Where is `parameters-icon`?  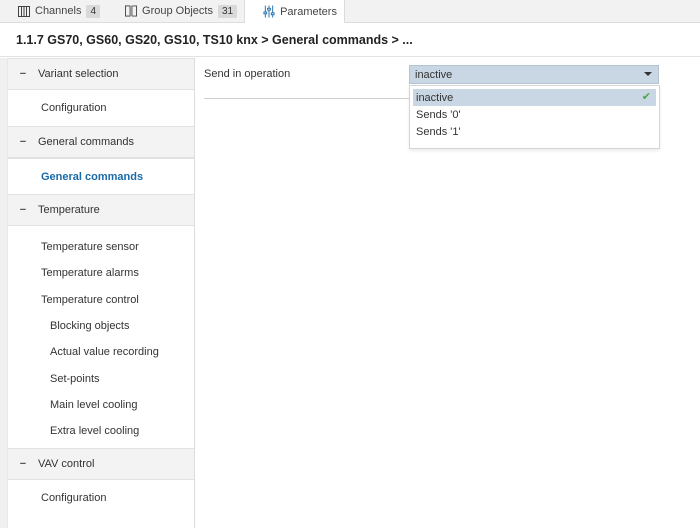 parameters-icon is located at coordinates (269, 11).